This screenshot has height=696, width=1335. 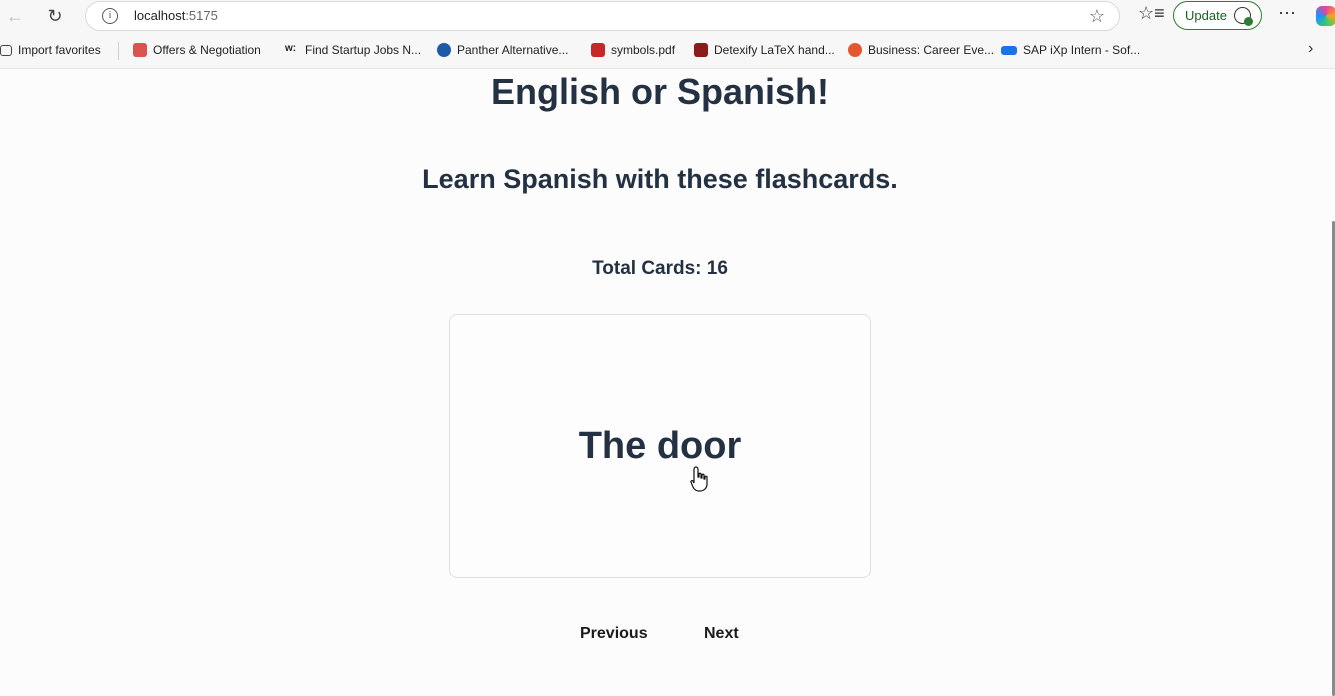 What do you see at coordinates (633, 50) in the screenshot?
I see `bookmark-symbols-pdf: symbols.pdf` at bounding box center [633, 50].